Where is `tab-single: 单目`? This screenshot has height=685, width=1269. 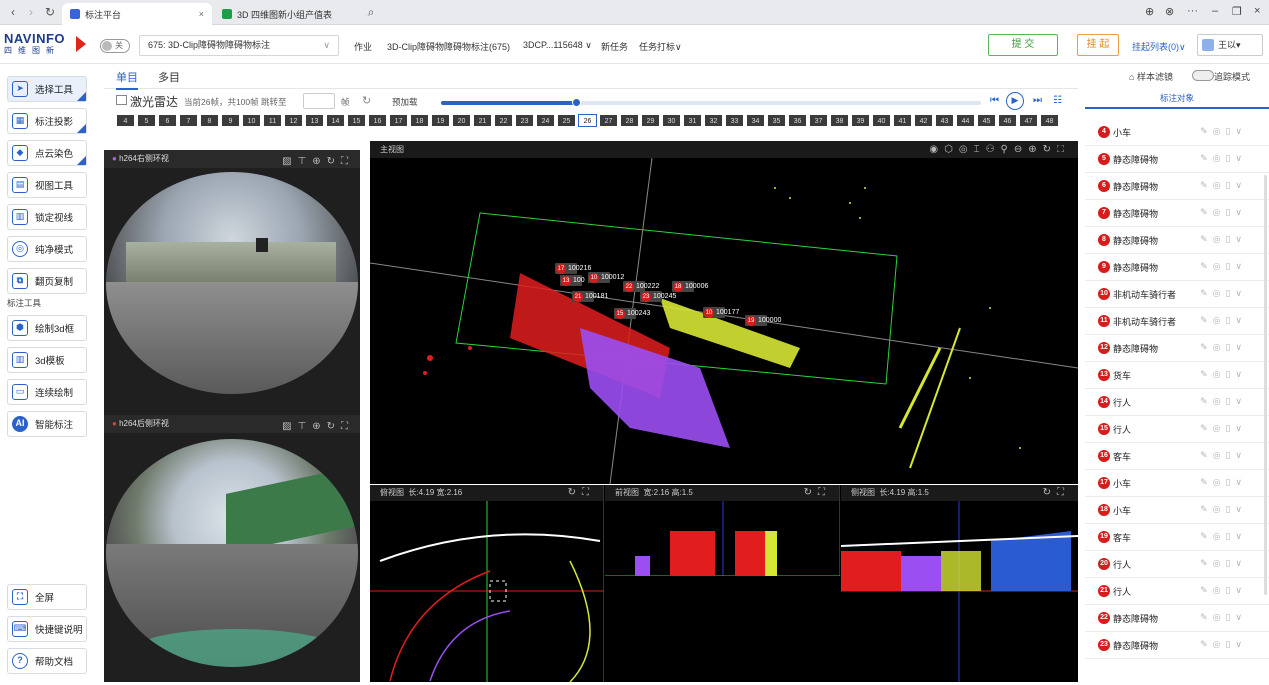
tab-single: 单目 is located at coordinates (127, 79).